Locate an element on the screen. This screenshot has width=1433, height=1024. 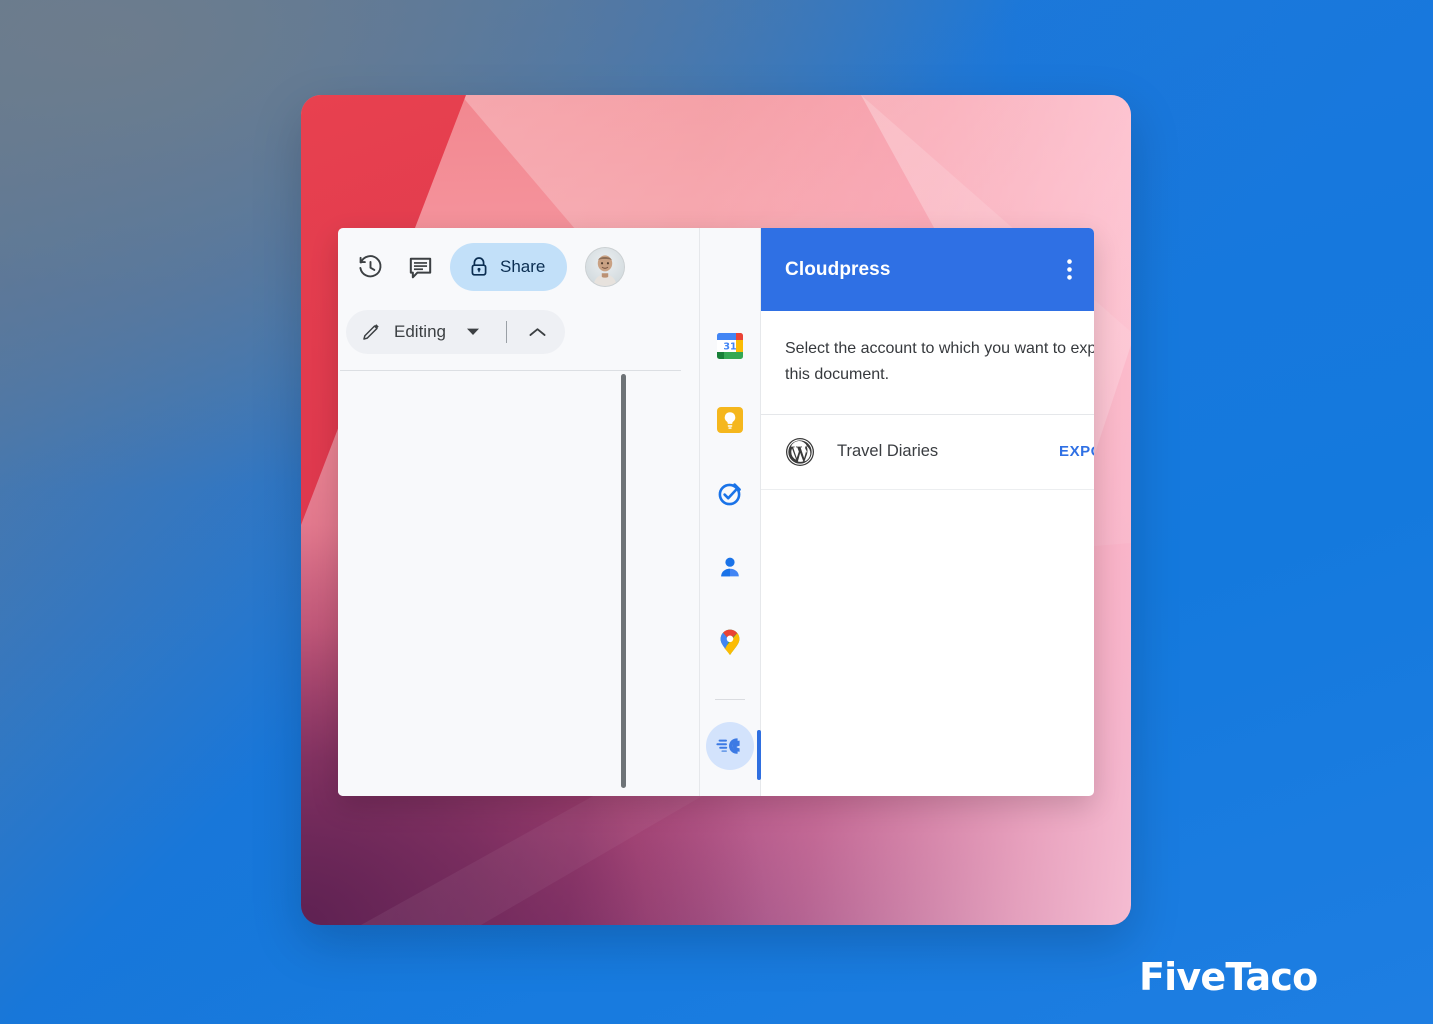
docs-toolbar: Share is located at coordinates (518, 267).